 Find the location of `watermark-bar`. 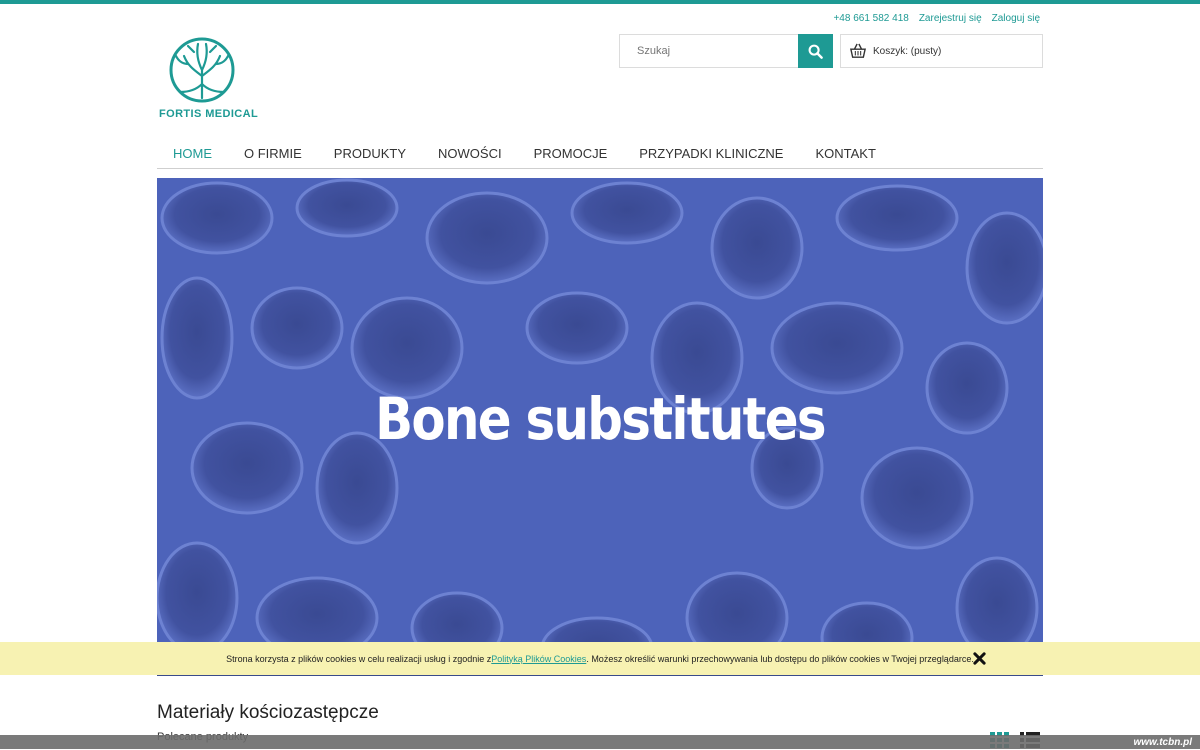

watermark-bar is located at coordinates (600, 742).